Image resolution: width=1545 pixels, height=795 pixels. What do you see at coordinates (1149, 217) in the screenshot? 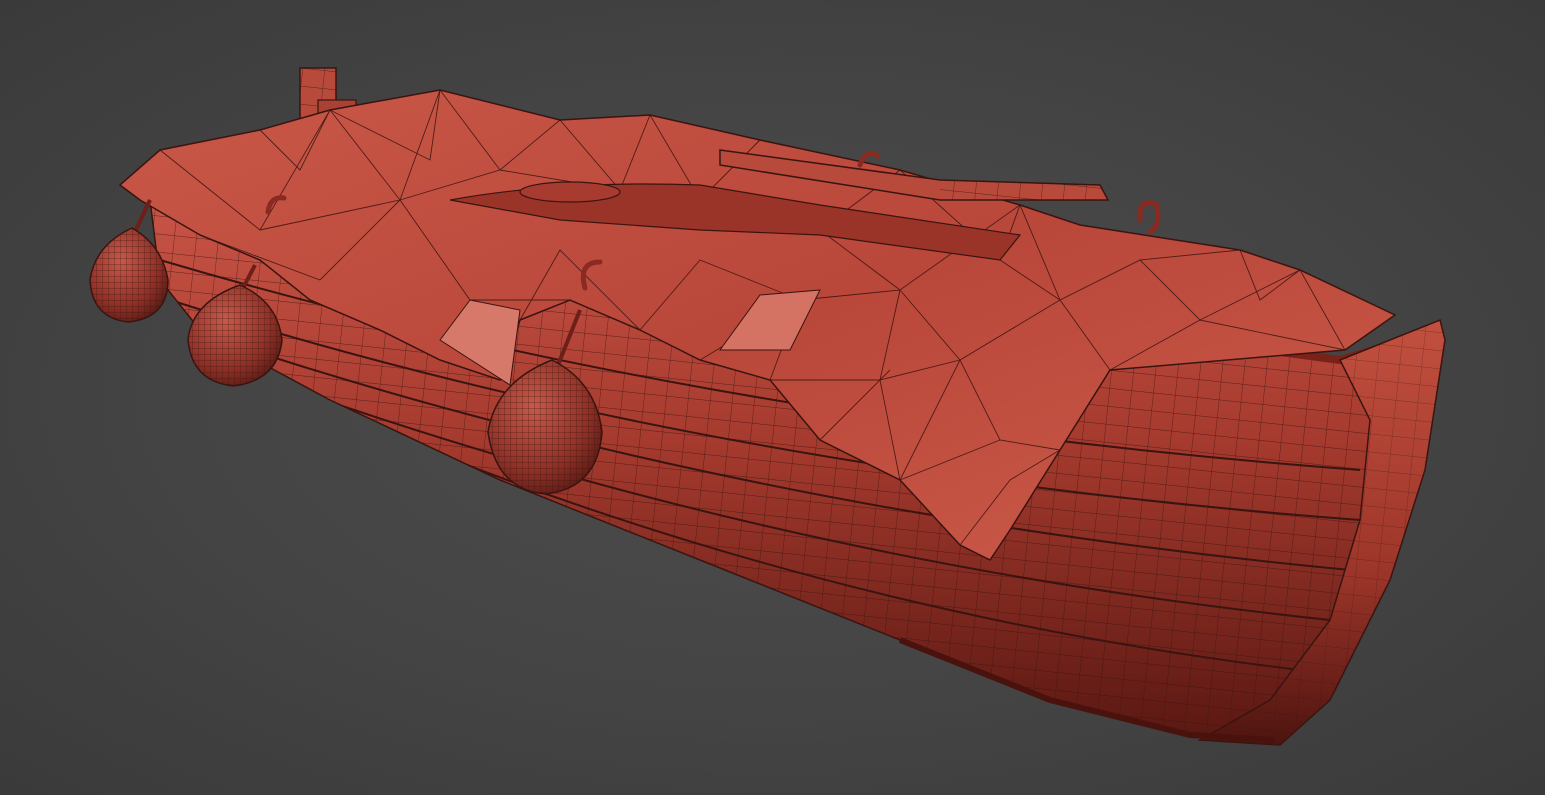
I see `hook-icon` at bounding box center [1149, 217].